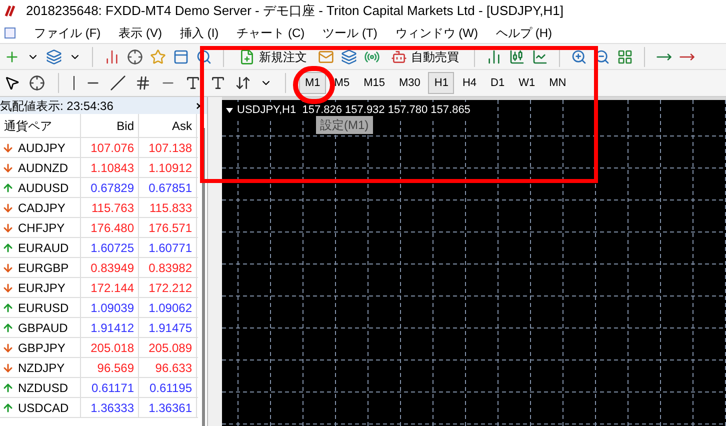 The width and height of the screenshot is (726, 426). Describe the element at coordinates (524, 33) in the screenshot. I see `menu-item: ヘルプ (H)` at that location.